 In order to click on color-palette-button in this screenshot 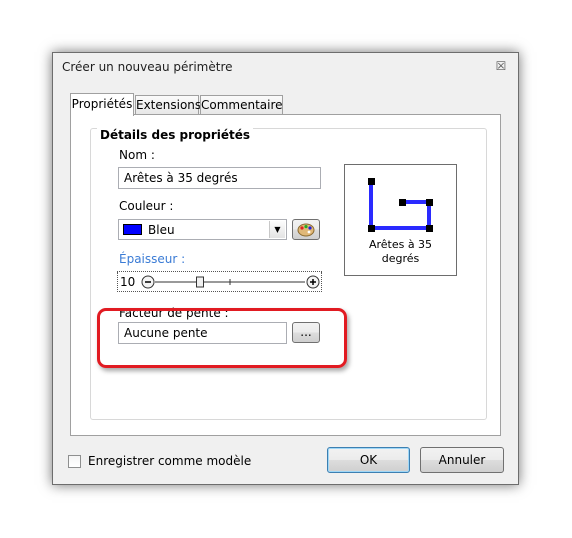, I will do `click(306, 229)`.